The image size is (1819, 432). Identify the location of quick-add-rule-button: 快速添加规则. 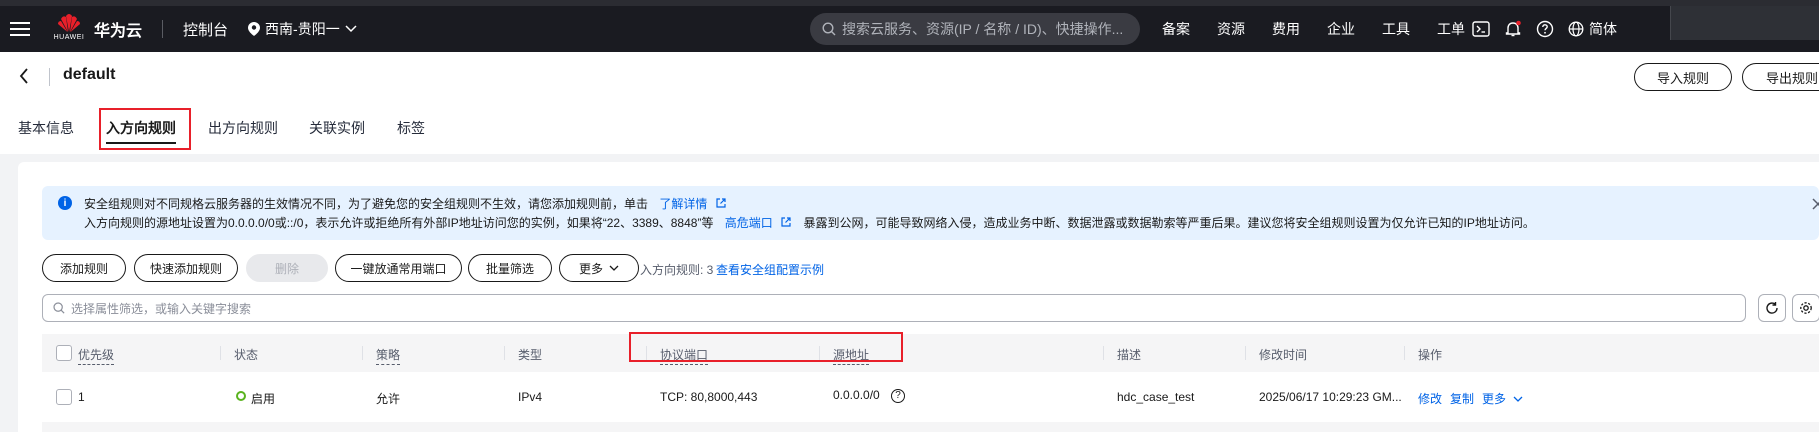
(186, 268).